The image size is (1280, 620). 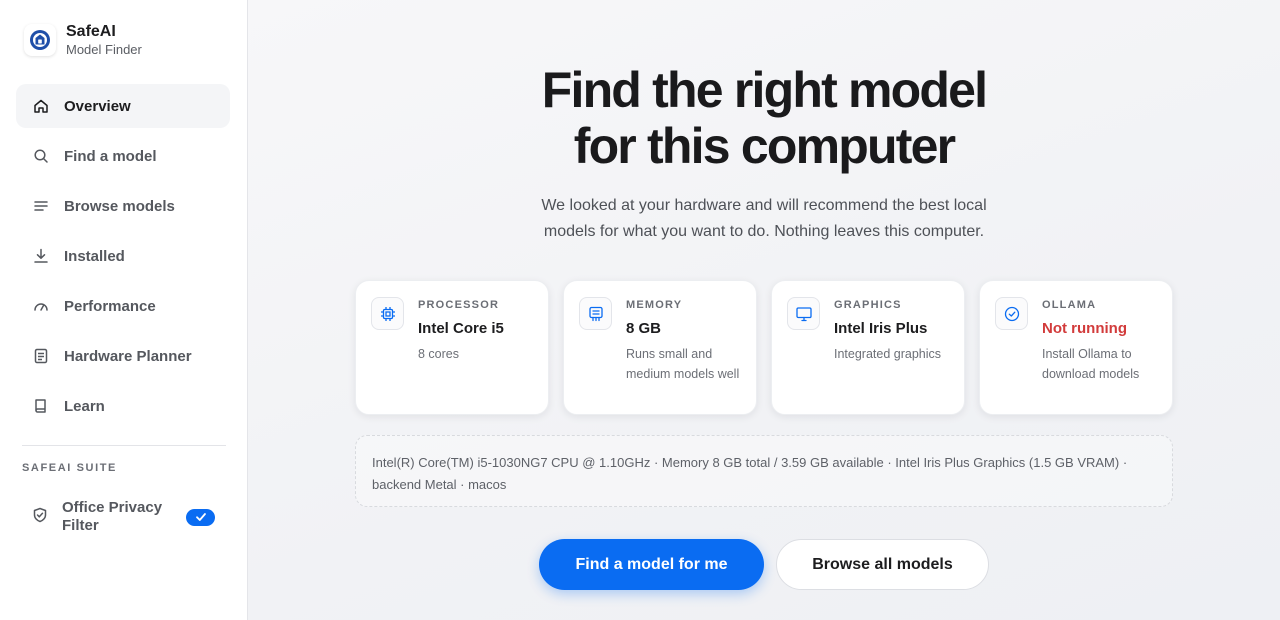 I want to click on sidebar-item-label: Learn, so click(x=84, y=406).